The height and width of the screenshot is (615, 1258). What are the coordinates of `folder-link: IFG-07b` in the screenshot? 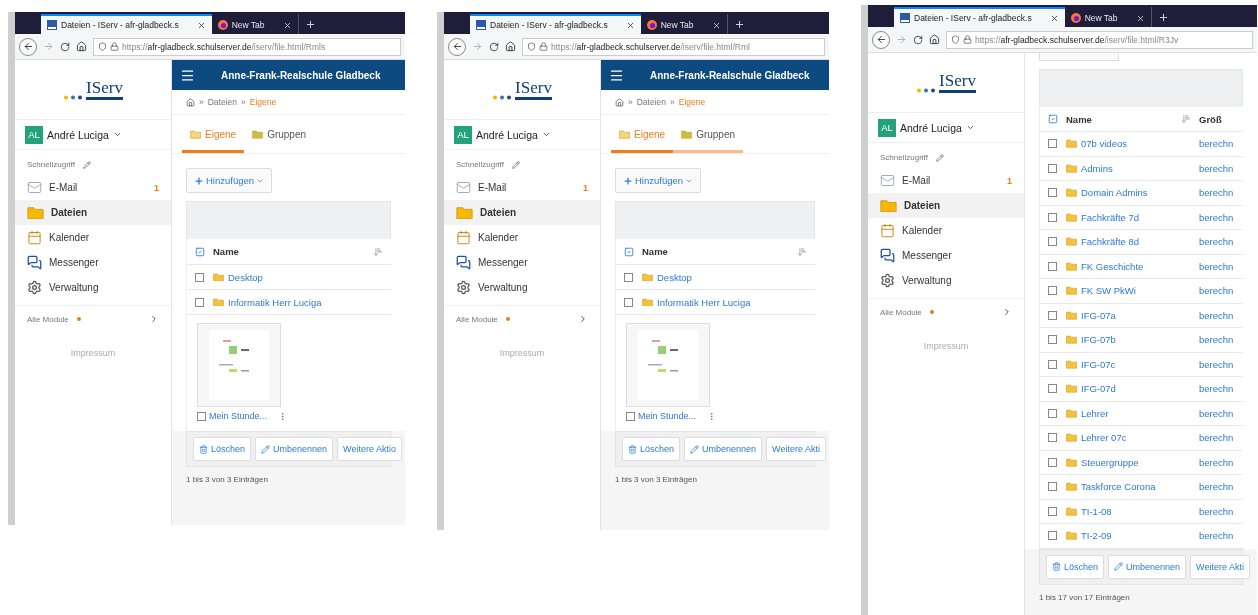 It's located at (1098, 340).